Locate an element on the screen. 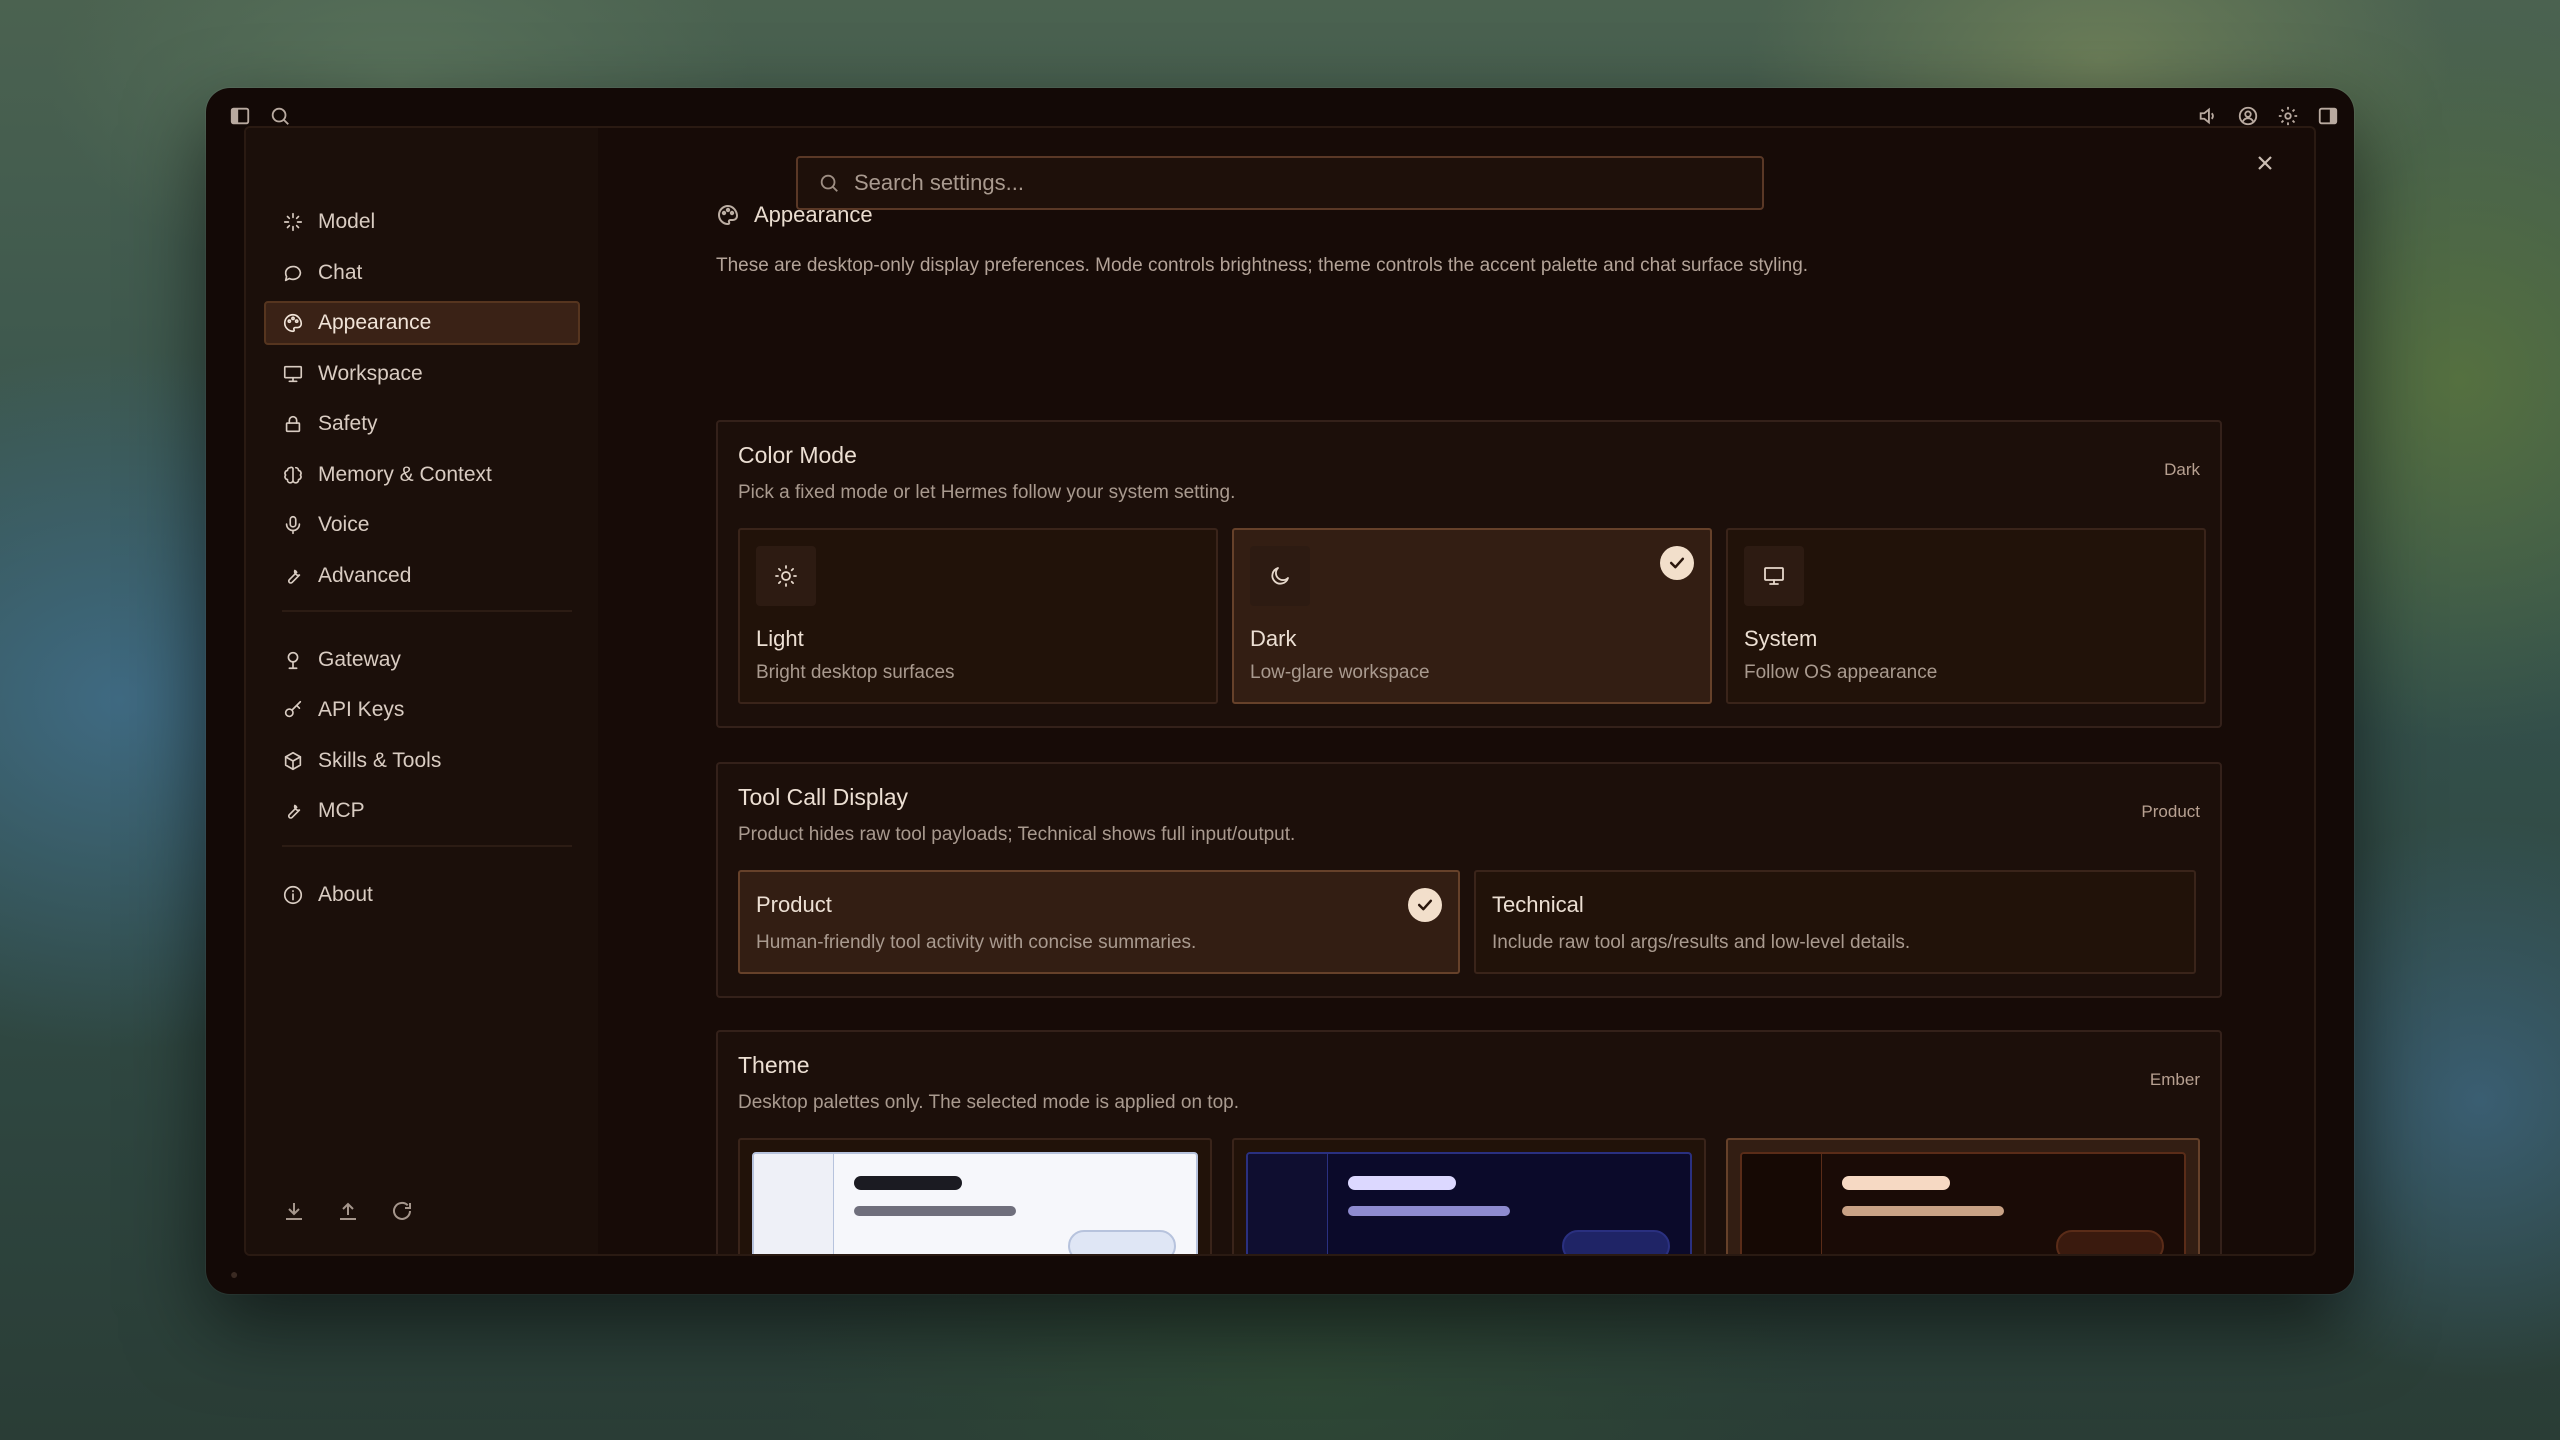  theme-option-ember: Ember is located at coordinates (1963, 1196).